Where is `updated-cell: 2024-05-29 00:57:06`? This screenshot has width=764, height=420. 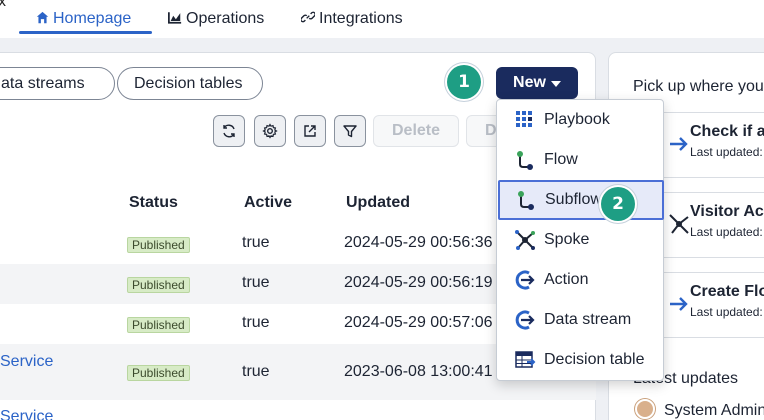 updated-cell: 2024-05-29 00:57:06 is located at coordinates (418, 322).